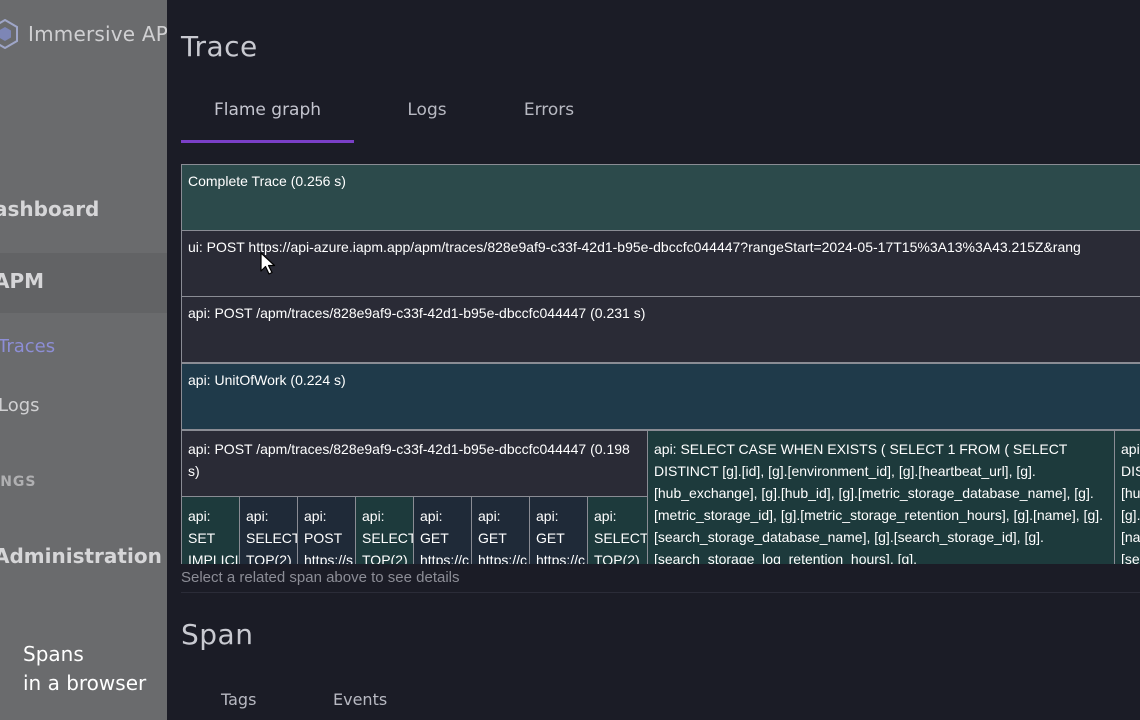  What do you see at coordinates (20, 405) in the screenshot?
I see `sidebar-item-logs: Logs` at bounding box center [20, 405].